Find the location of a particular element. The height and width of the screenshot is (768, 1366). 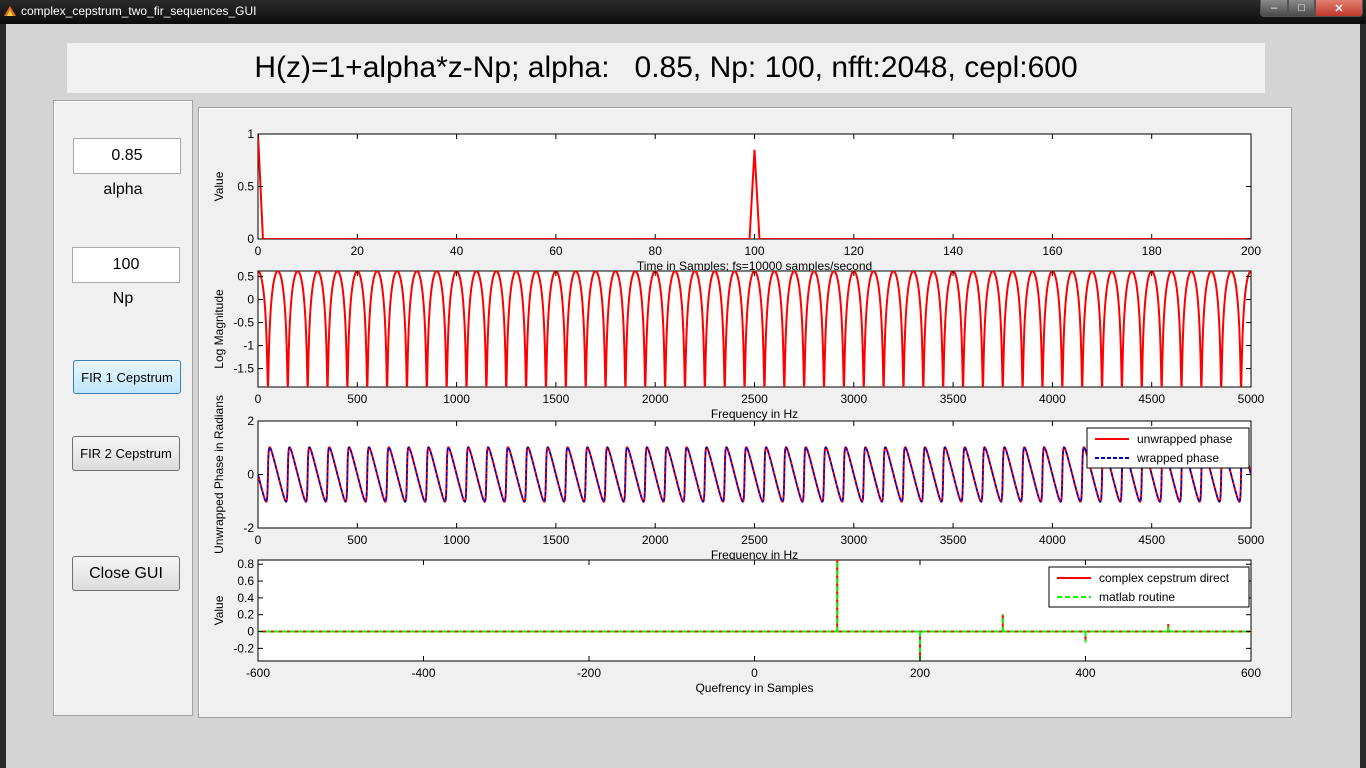

x-axis-label: Frequency in Hz is located at coordinates (754, 414).